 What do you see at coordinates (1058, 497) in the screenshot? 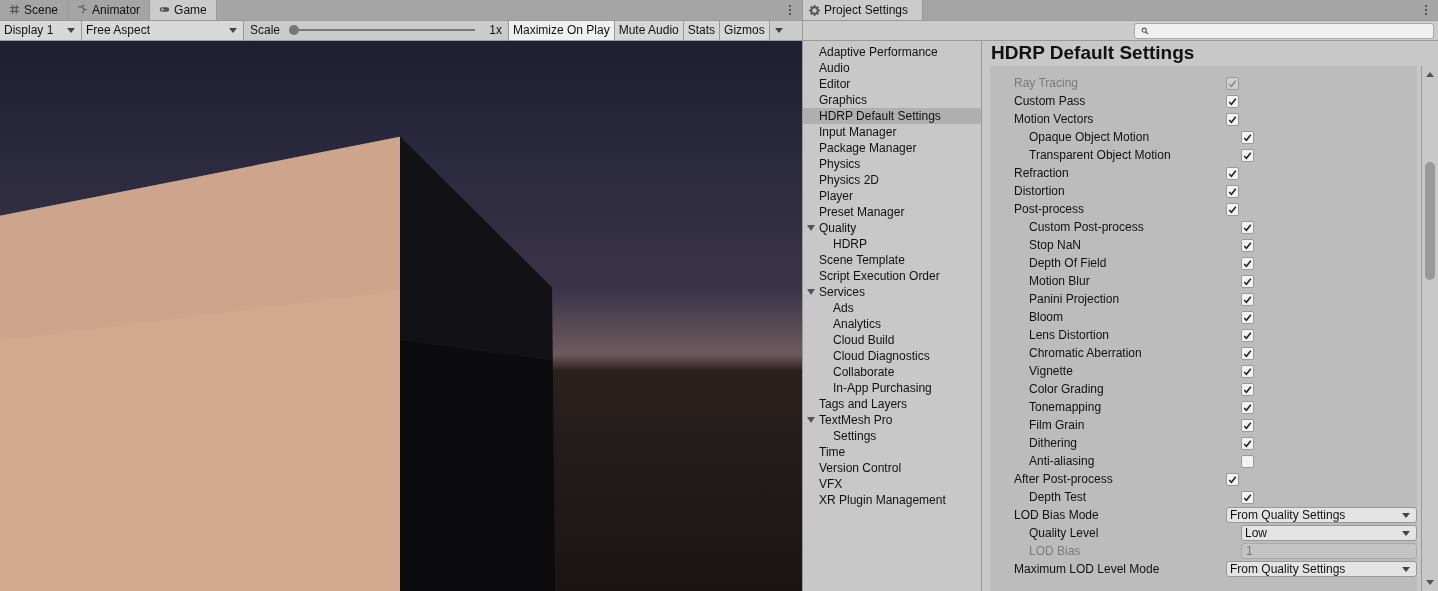
I see `setting-label: Depth Test` at bounding box center [1058, 497].